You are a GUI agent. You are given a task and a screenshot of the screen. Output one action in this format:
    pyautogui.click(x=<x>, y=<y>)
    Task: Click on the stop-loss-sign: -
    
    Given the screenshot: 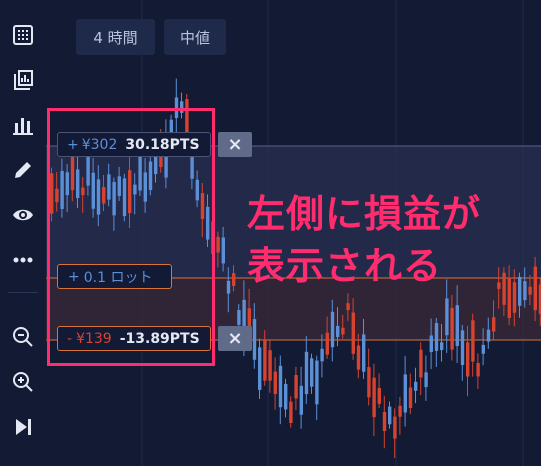 What is the action you would take?
    pyautogui.click(x=70, y=338)
    